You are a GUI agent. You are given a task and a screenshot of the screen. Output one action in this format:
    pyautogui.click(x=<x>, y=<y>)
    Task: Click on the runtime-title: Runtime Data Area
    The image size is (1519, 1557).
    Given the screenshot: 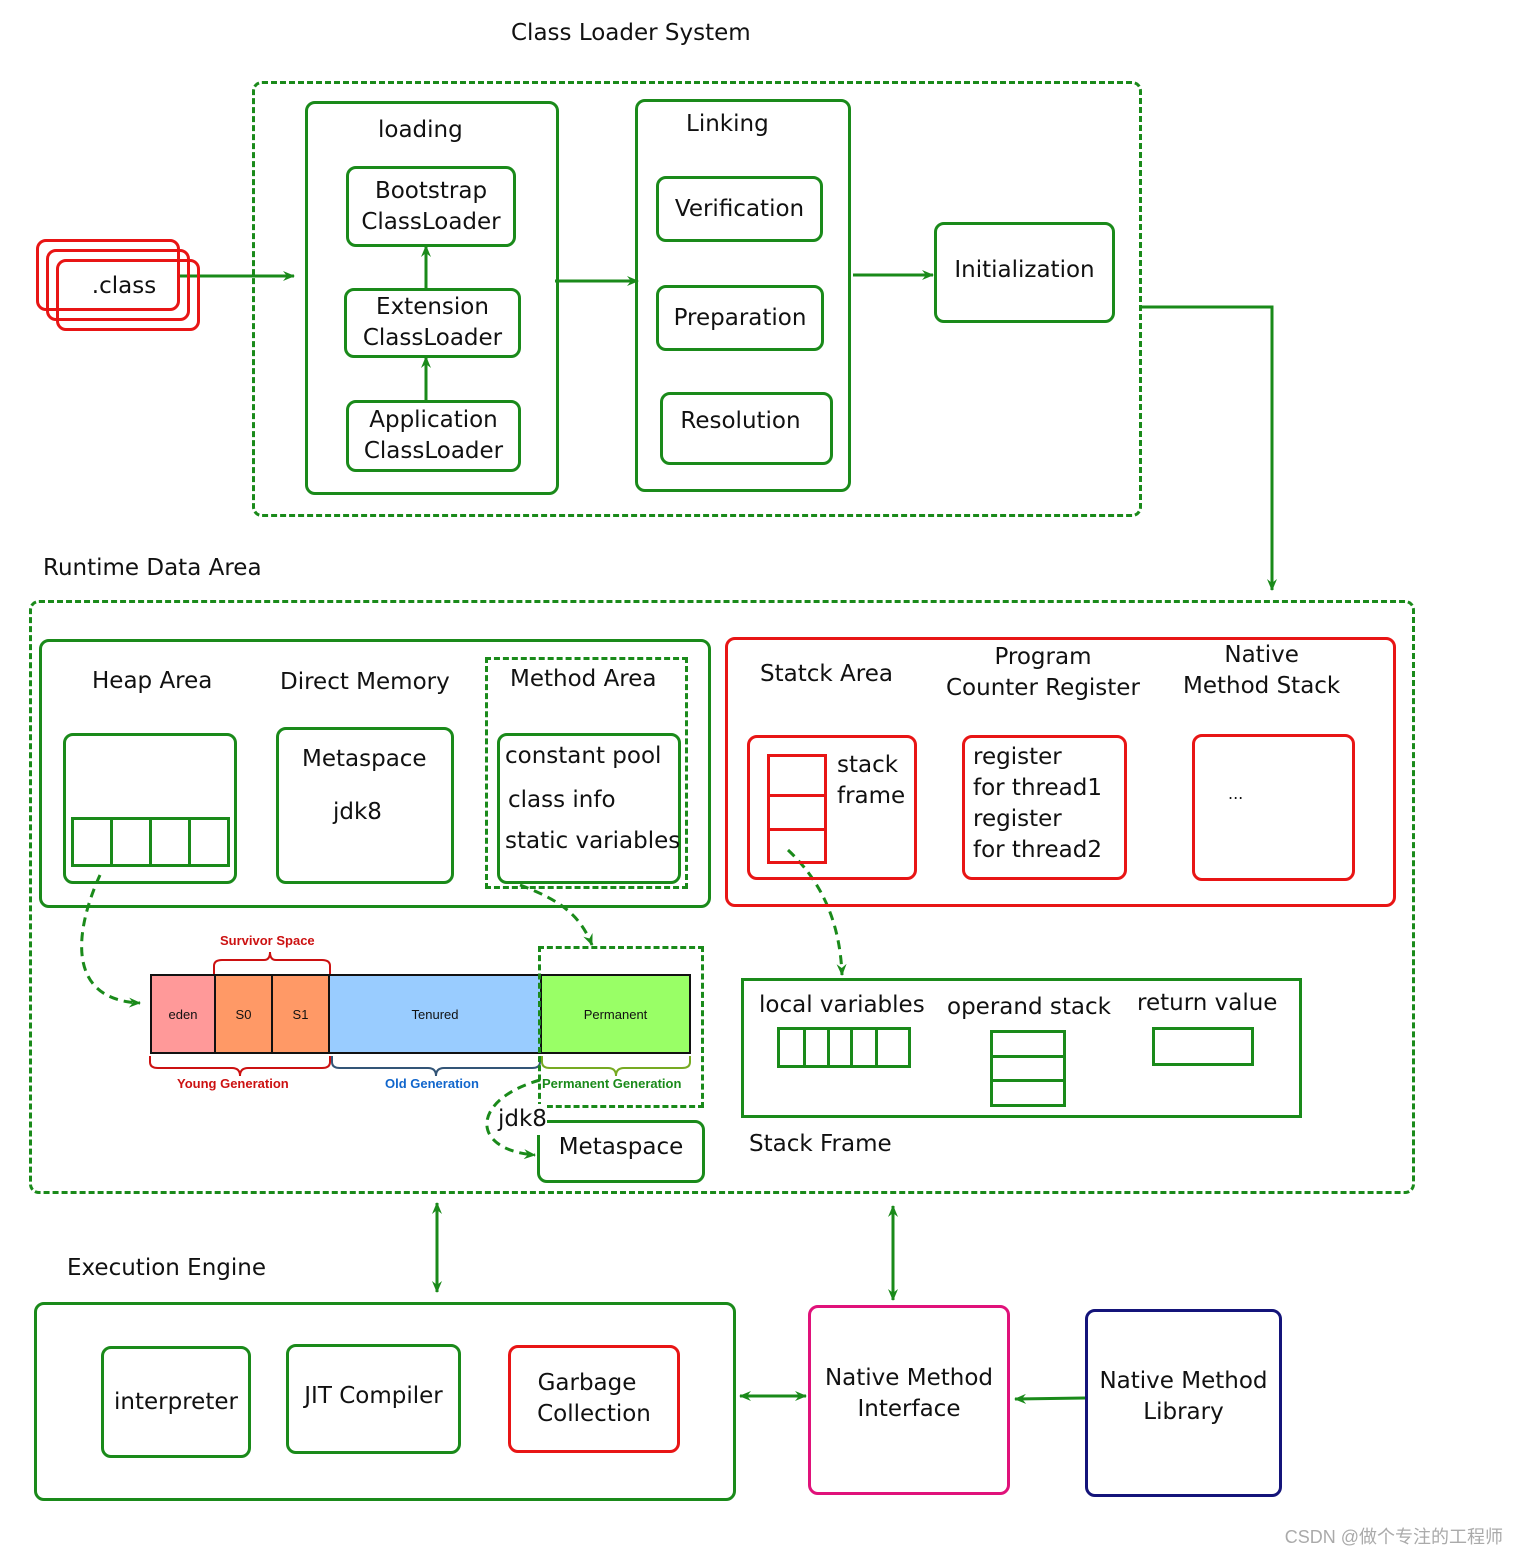 What is the action you would take?
    pyautogui.click(x=152, y=568)
    